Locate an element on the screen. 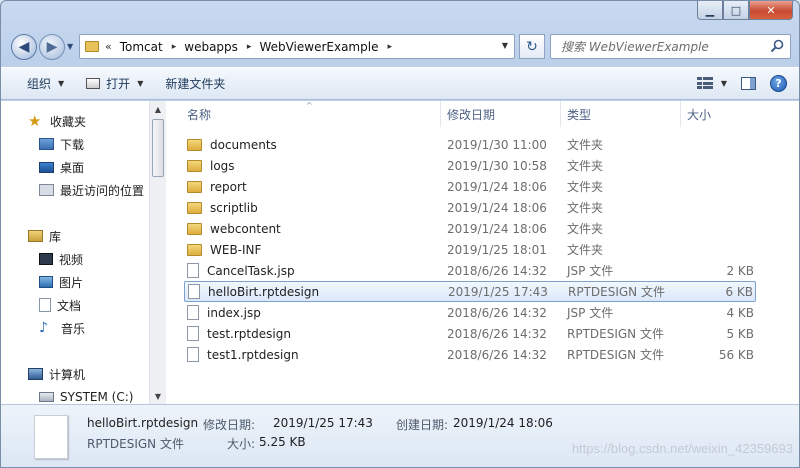  file-name: test1.rptdesign is located at coordinates (243, 354).